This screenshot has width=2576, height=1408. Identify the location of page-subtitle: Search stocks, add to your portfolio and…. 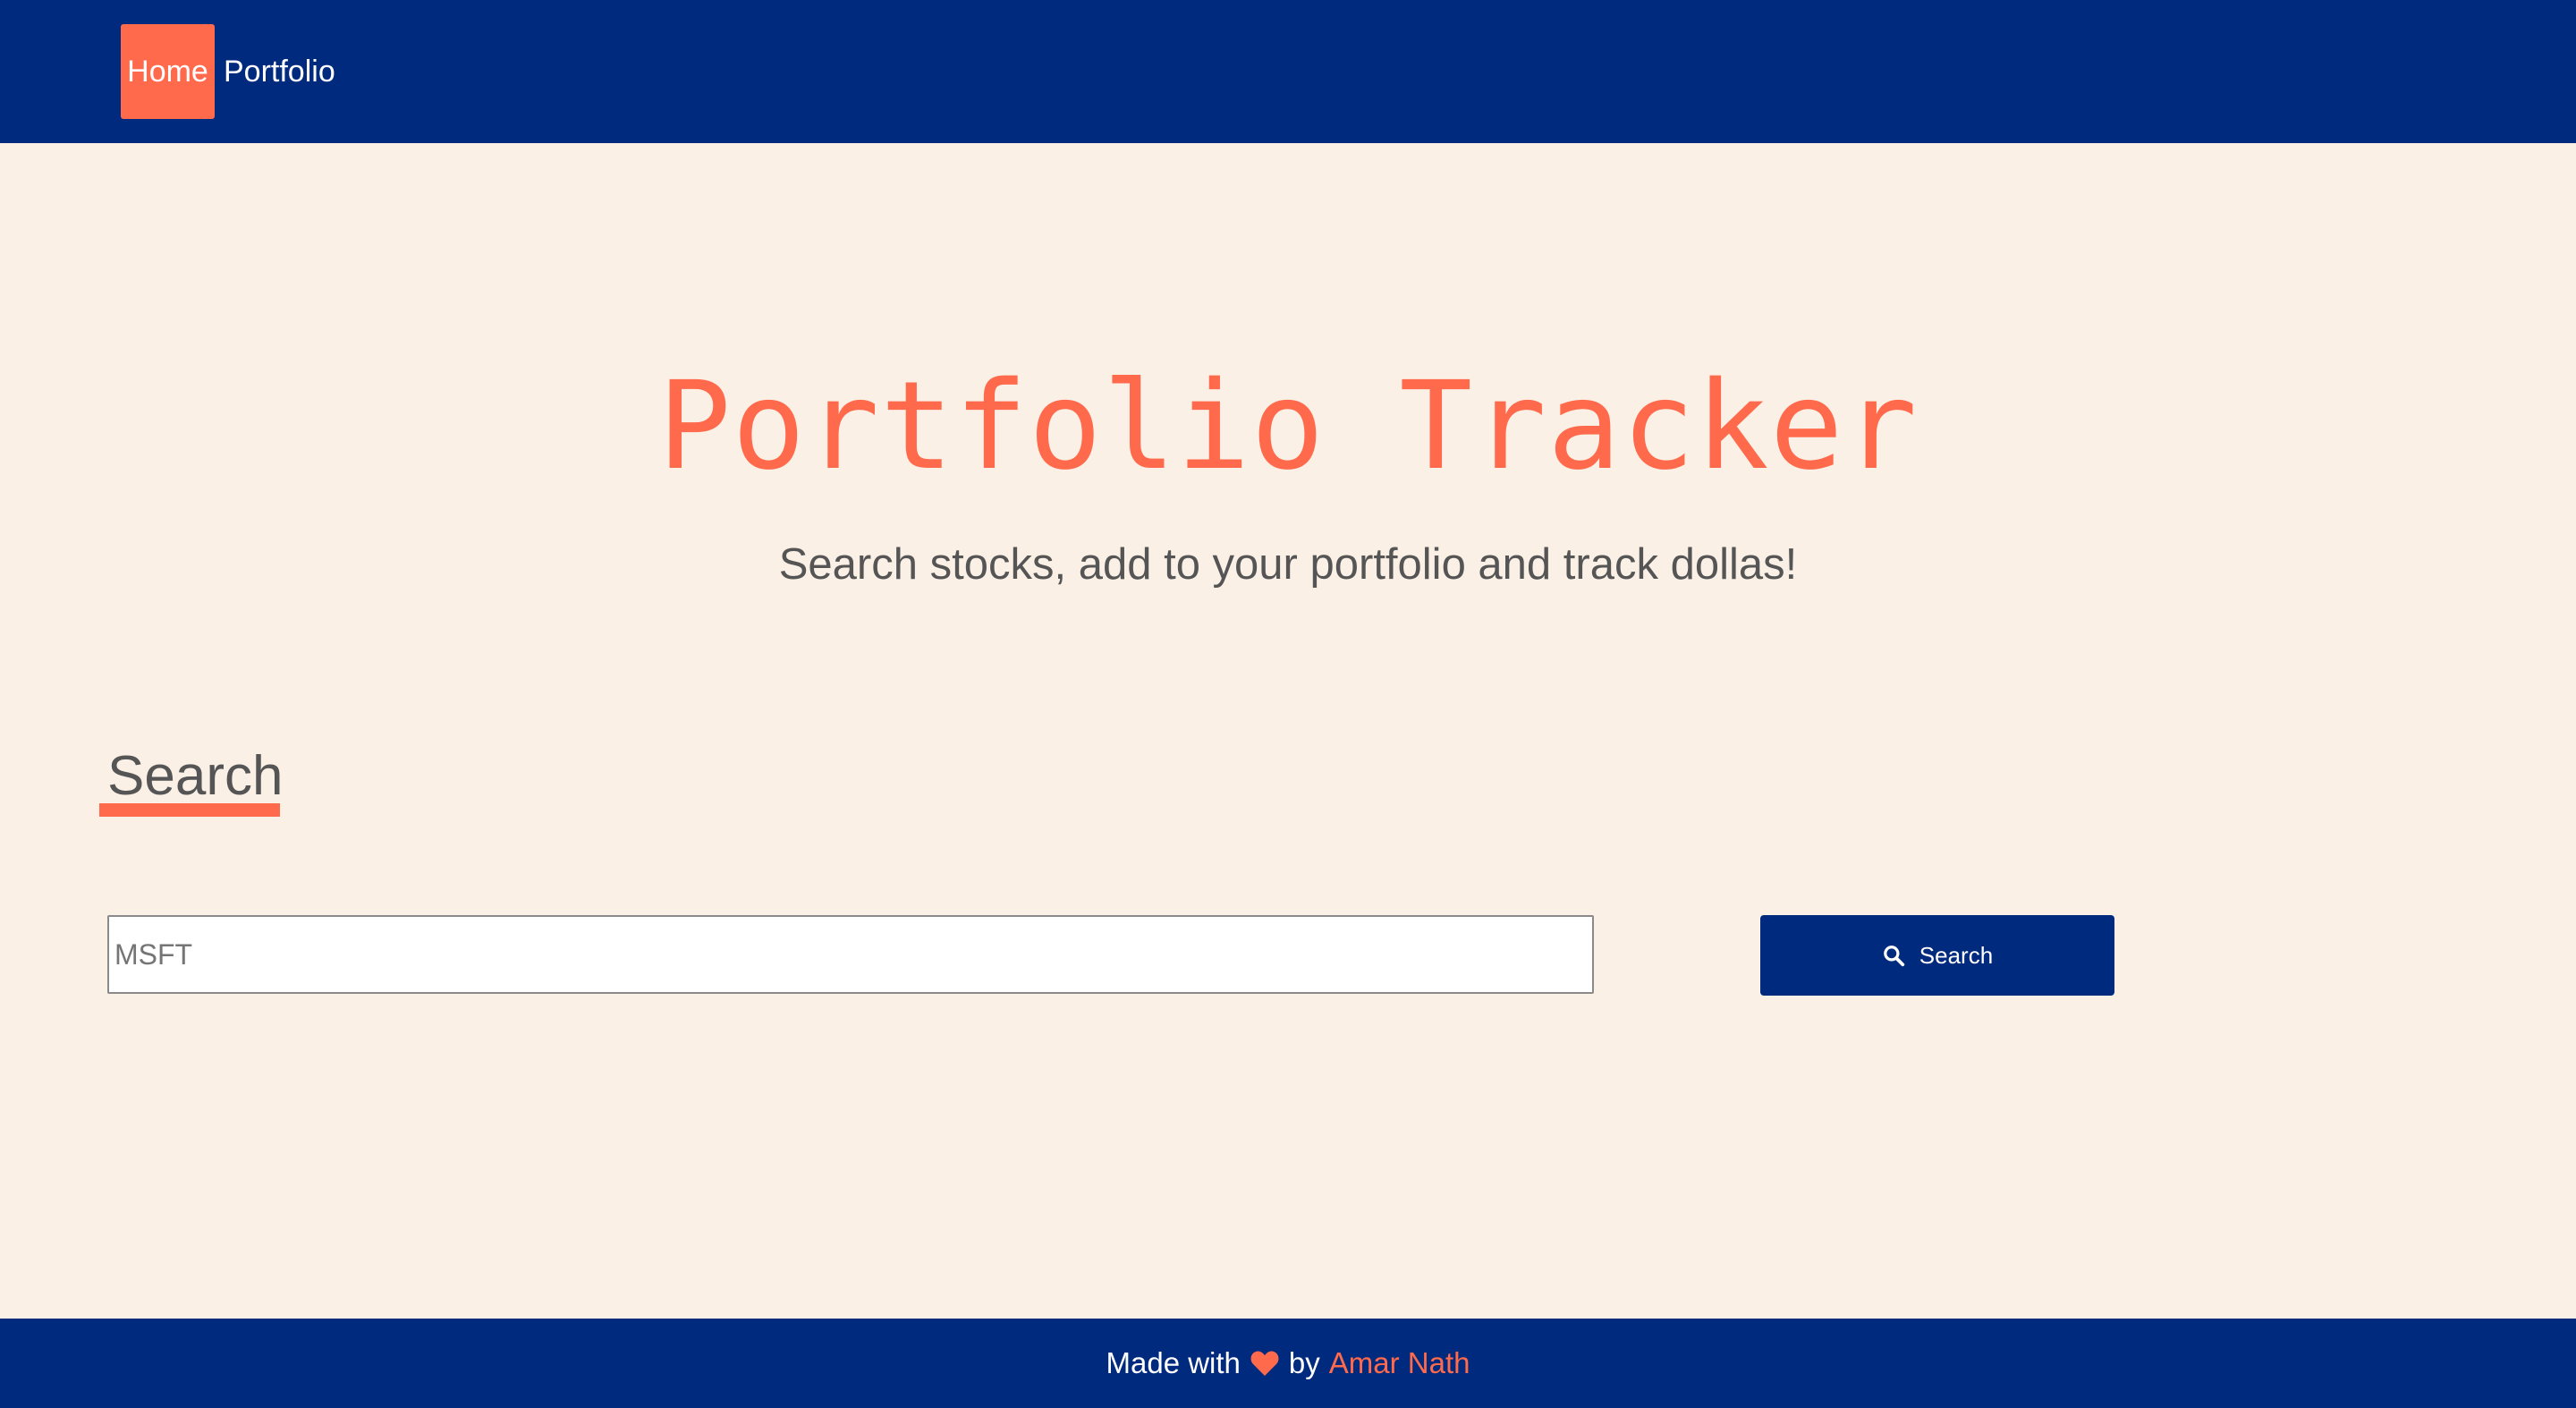
(1288, 564).